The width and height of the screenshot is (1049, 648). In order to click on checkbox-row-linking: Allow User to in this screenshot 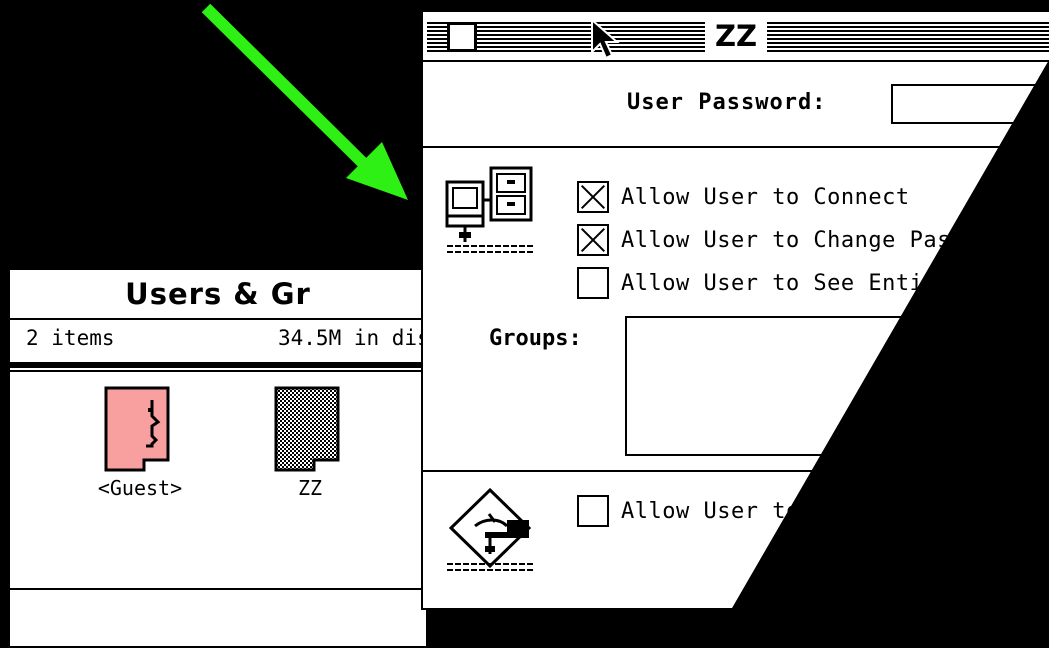, I will do `click(688, 511)`.